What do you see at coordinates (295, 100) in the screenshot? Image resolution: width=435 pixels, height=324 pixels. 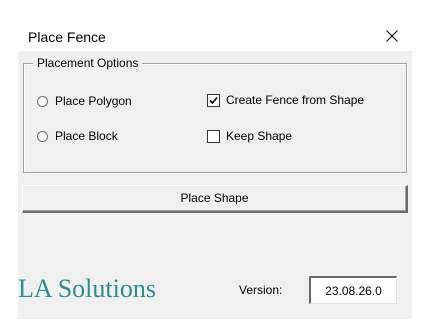 I see `create-fence-from-shape-label: Create Fence from Shape` at bounding box center [295, 100].